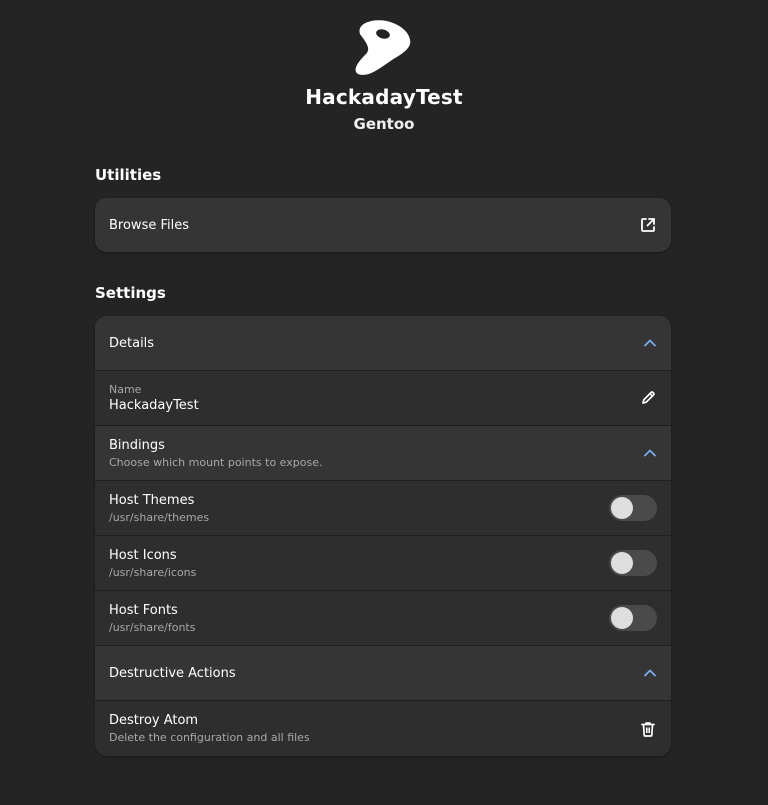 The image size is (768, 805). What do you see at coordinates (383, 673) in the screenshot?
I see `destructive-actions-expander: Destructive Actions` at bounding box center [383, 673].